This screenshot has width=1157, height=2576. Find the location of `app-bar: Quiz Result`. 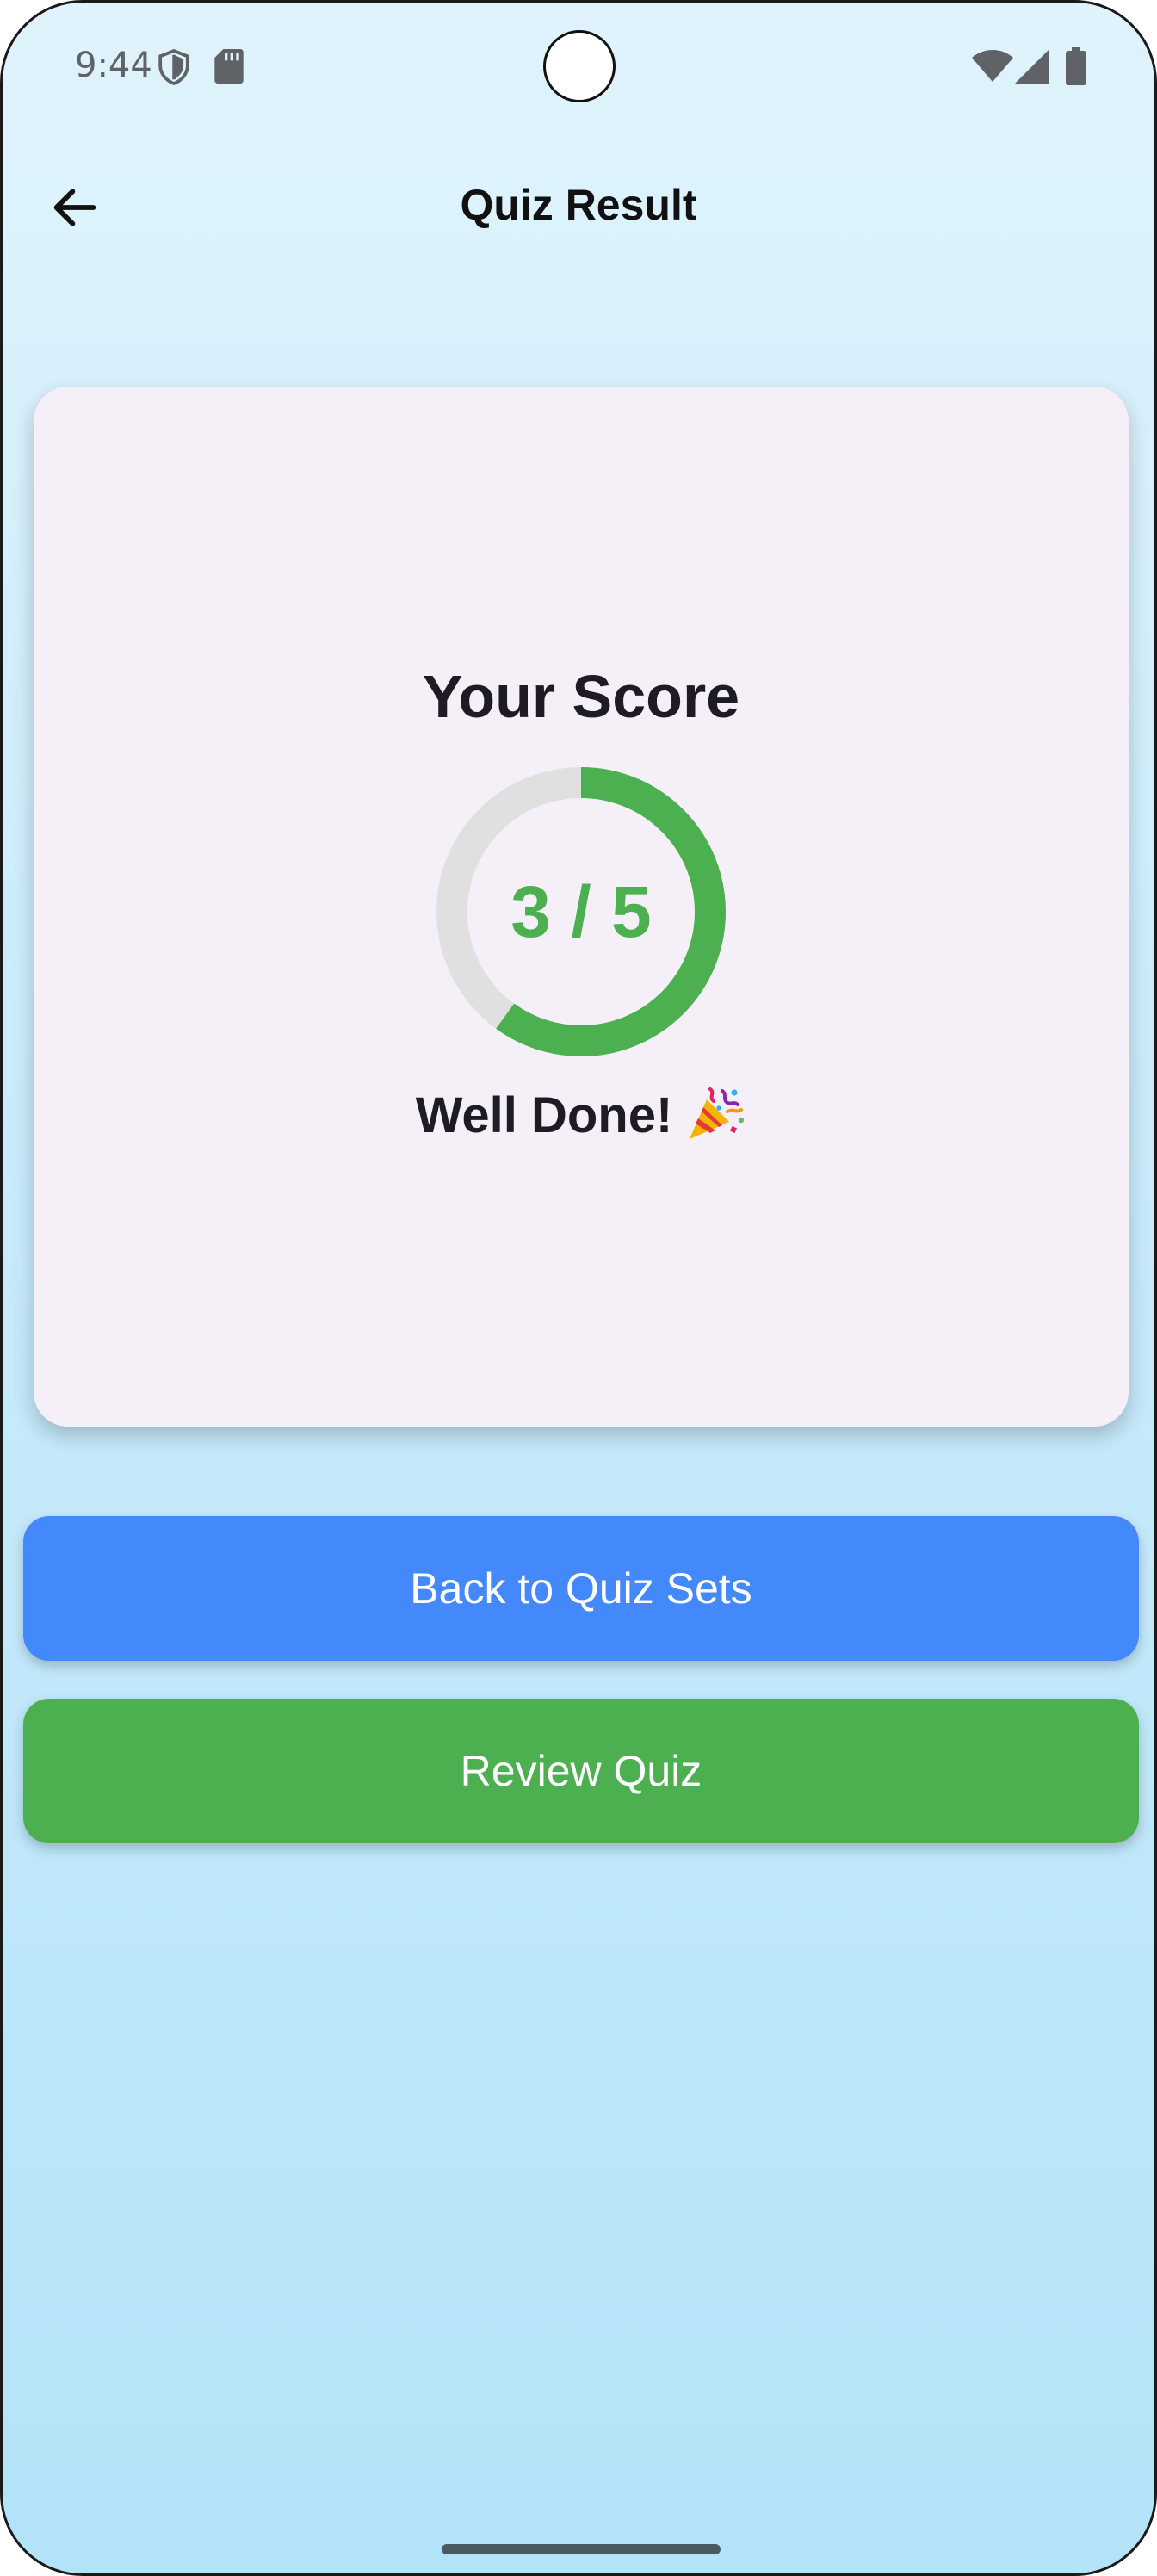

app-bar: Quiz Result is located at coordinates (579, 205).